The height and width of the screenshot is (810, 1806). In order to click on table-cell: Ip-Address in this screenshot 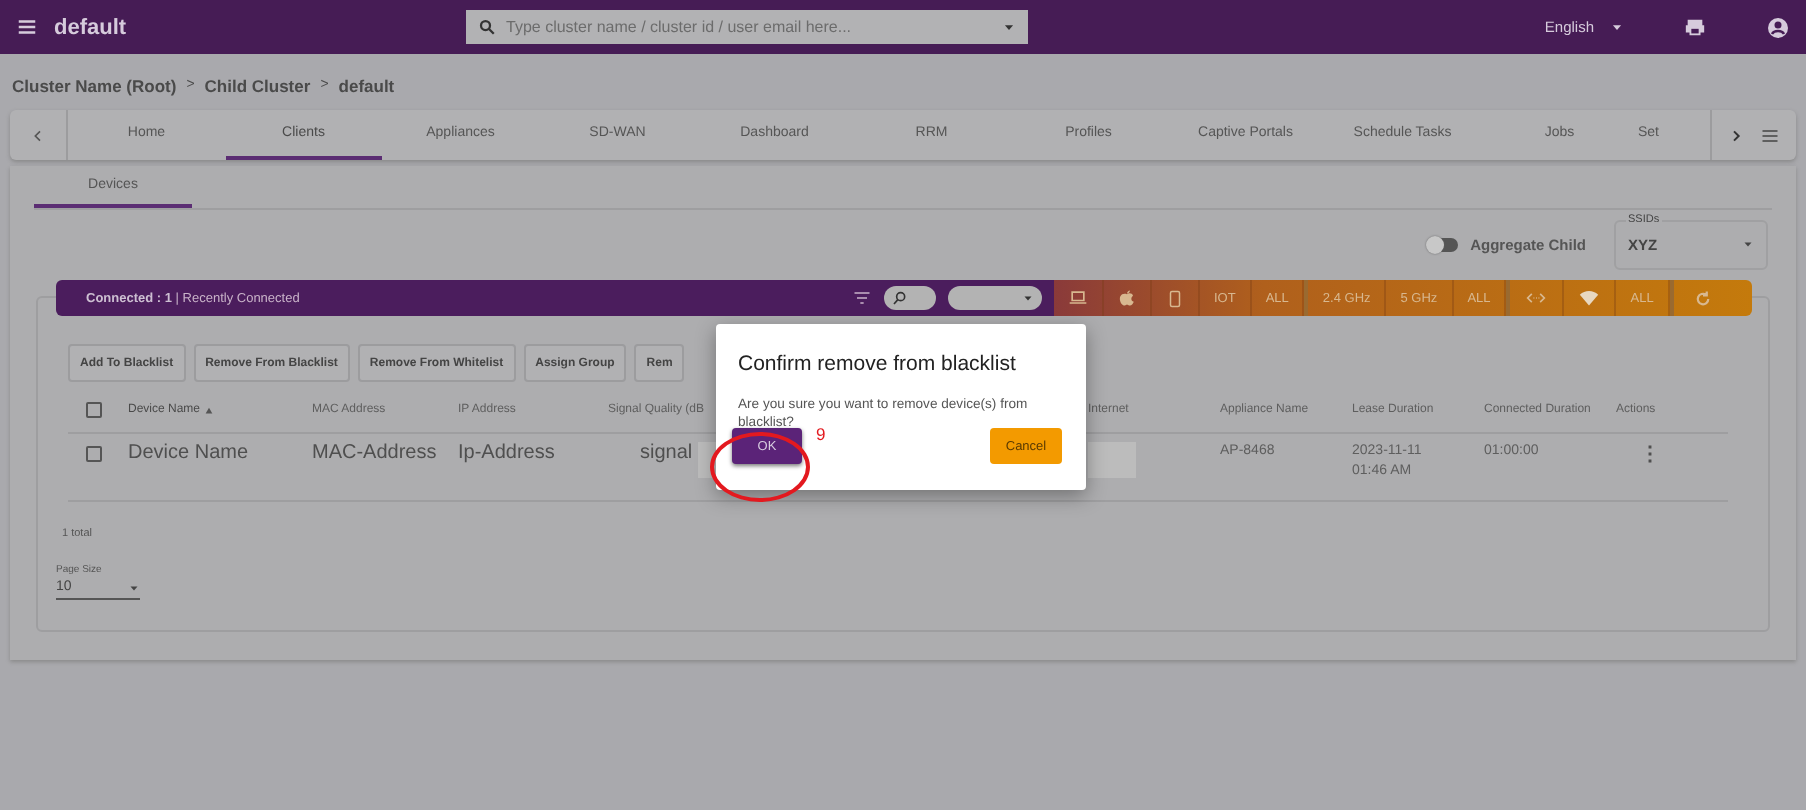, I will do `click(506, 453)`.